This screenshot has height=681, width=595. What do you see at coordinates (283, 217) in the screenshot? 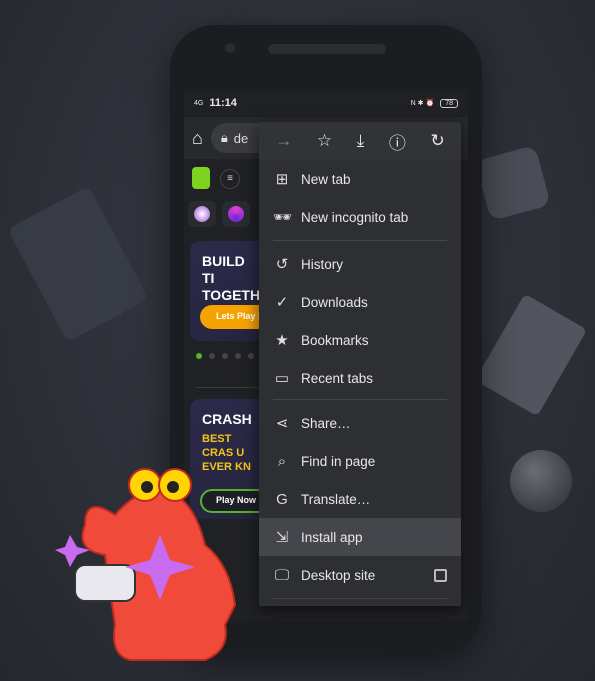
I see `incognito-icon: 🕶︎` at bounding box center [283, 217].